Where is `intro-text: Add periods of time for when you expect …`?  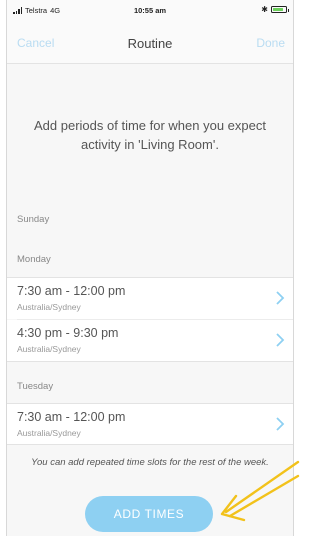
intro-text: Add periods of time for when you expect … is located at coordinates (150, 135).